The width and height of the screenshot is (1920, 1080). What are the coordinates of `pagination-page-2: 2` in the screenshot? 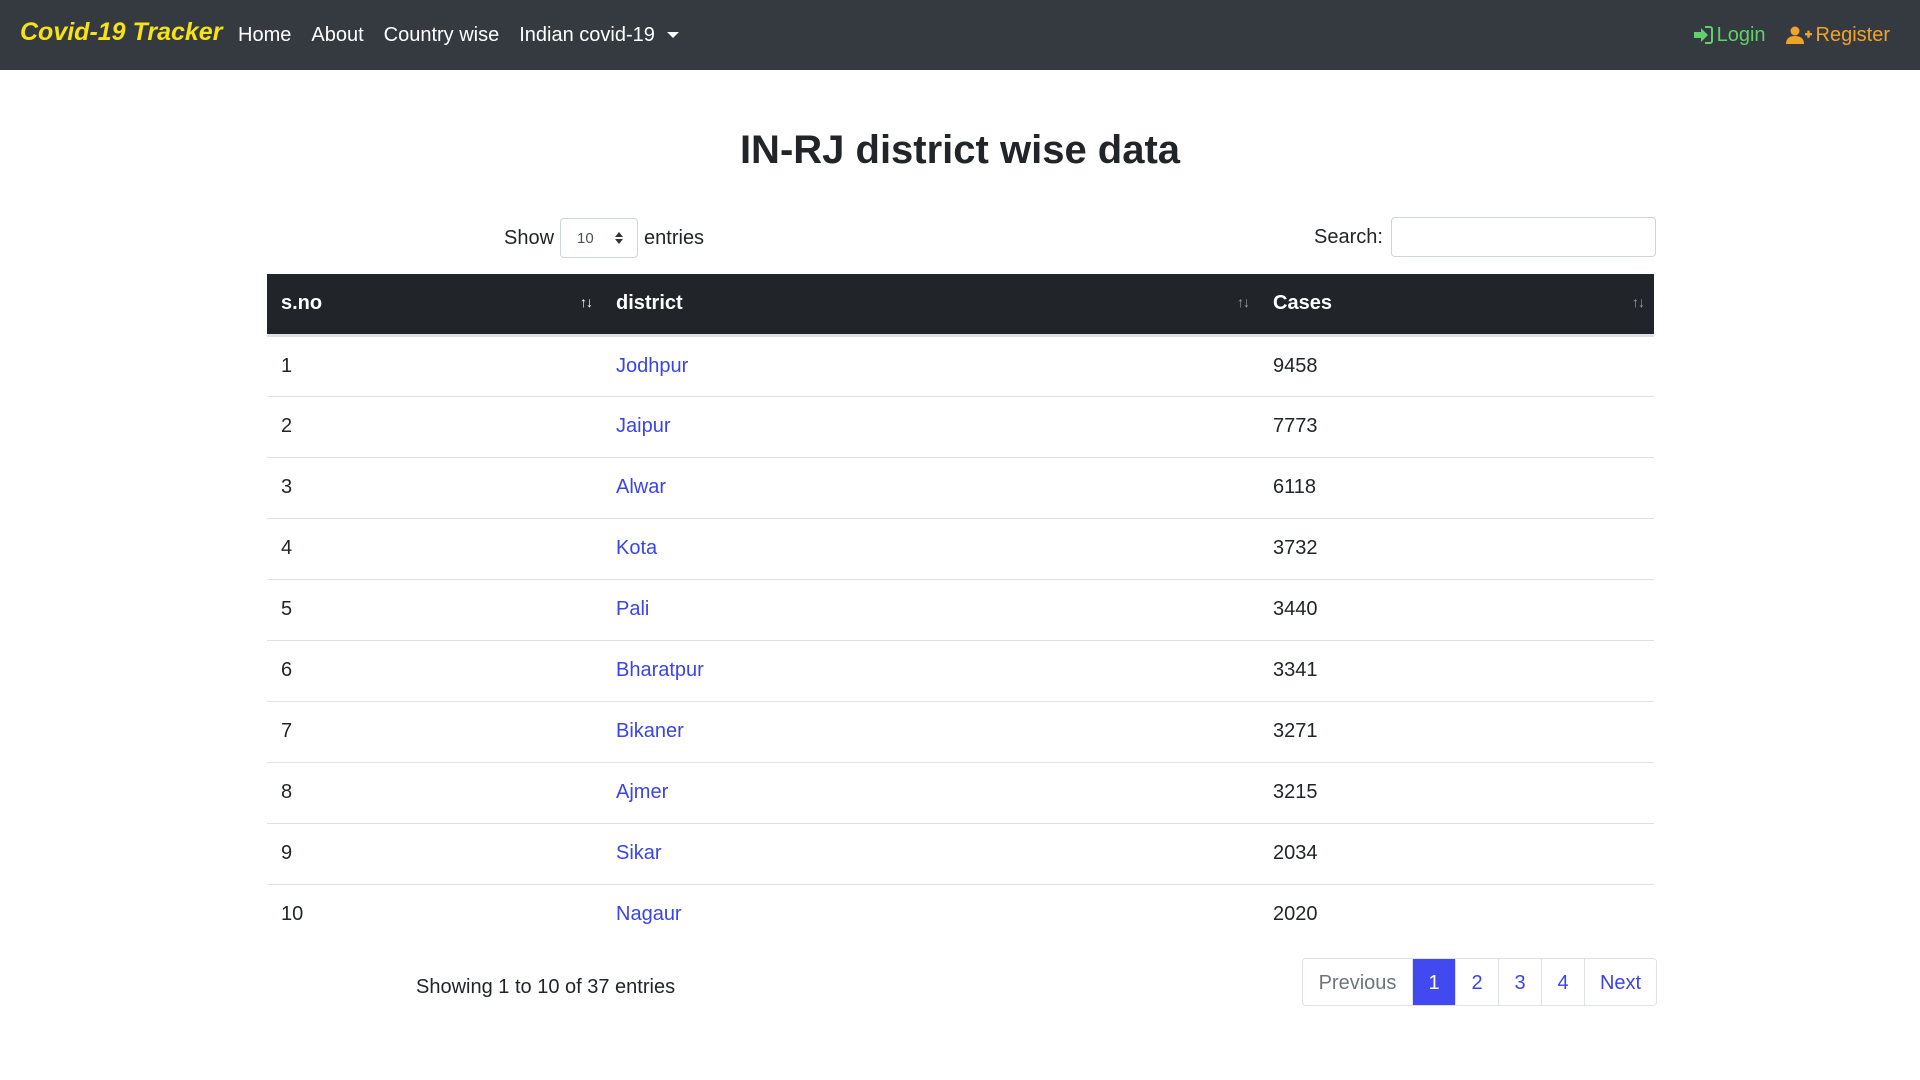 It's located at (1476, 982).